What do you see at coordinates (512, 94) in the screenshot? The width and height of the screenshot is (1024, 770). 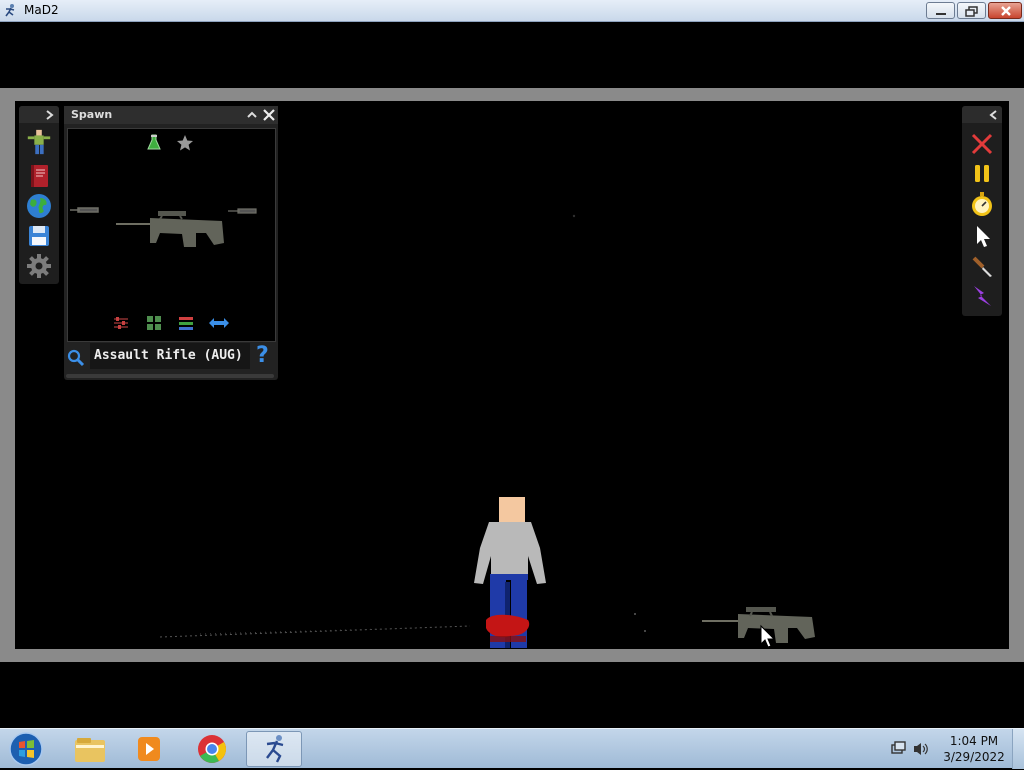 I see `viewport-border-top` at bounding box center [512, 94].